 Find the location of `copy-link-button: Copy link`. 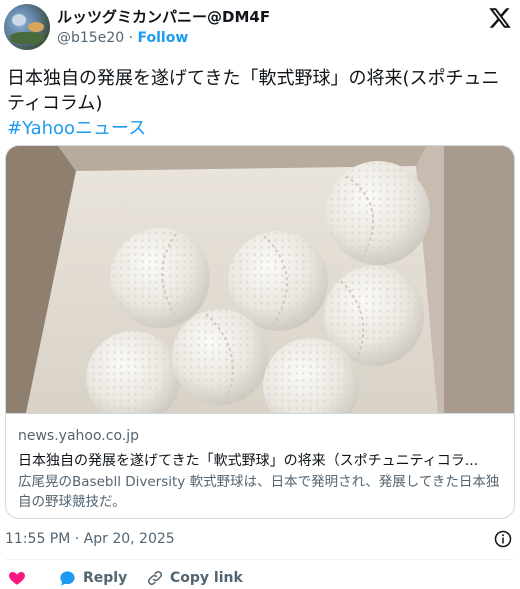

copy-link-button: Copy link is located at coordinates (194, 578).